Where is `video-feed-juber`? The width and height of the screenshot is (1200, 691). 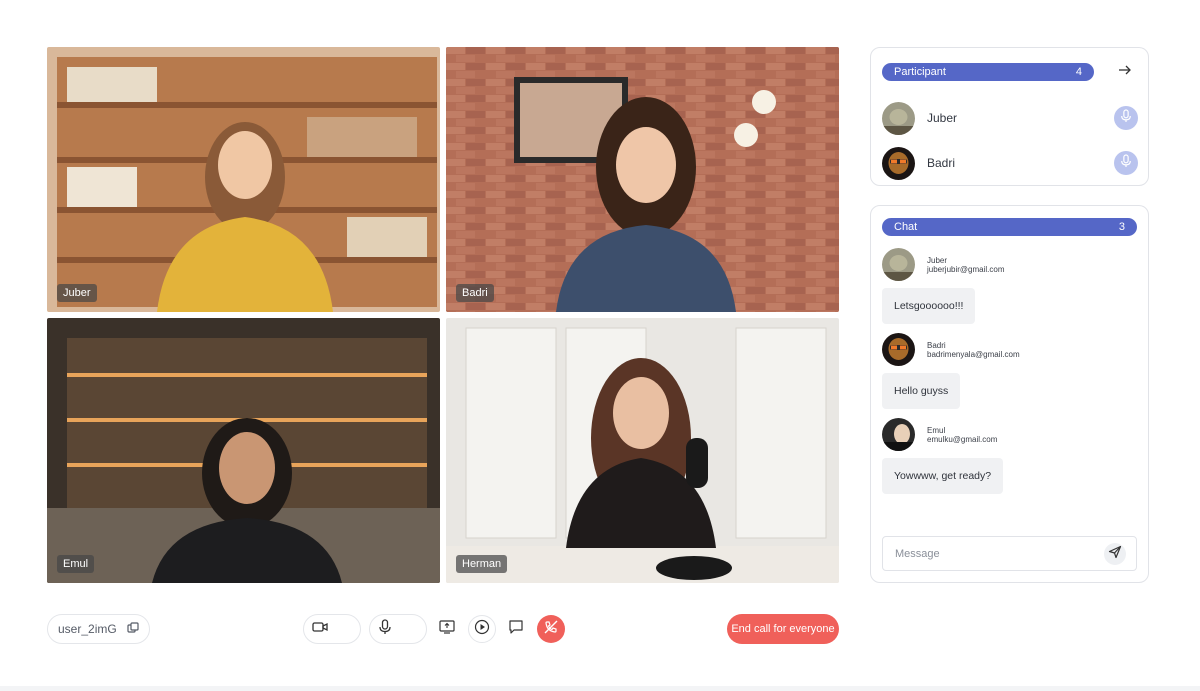
video-feed-juber is located at coordinates (243, 179).